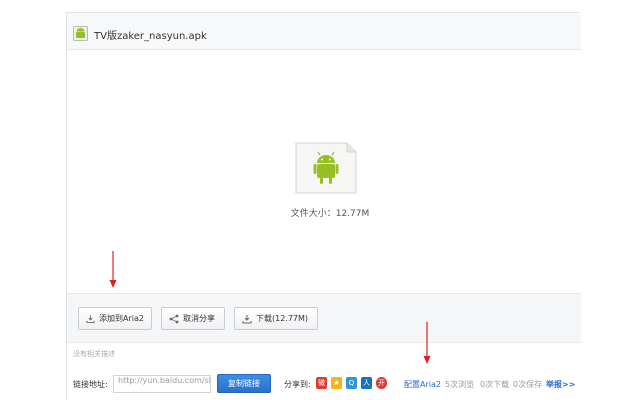 Image resolution: width=640 pixels, height=400 pixels. Describe the element at coordinates (366, 383) in the screenshot. I see `renren-icon: 人` at that location.